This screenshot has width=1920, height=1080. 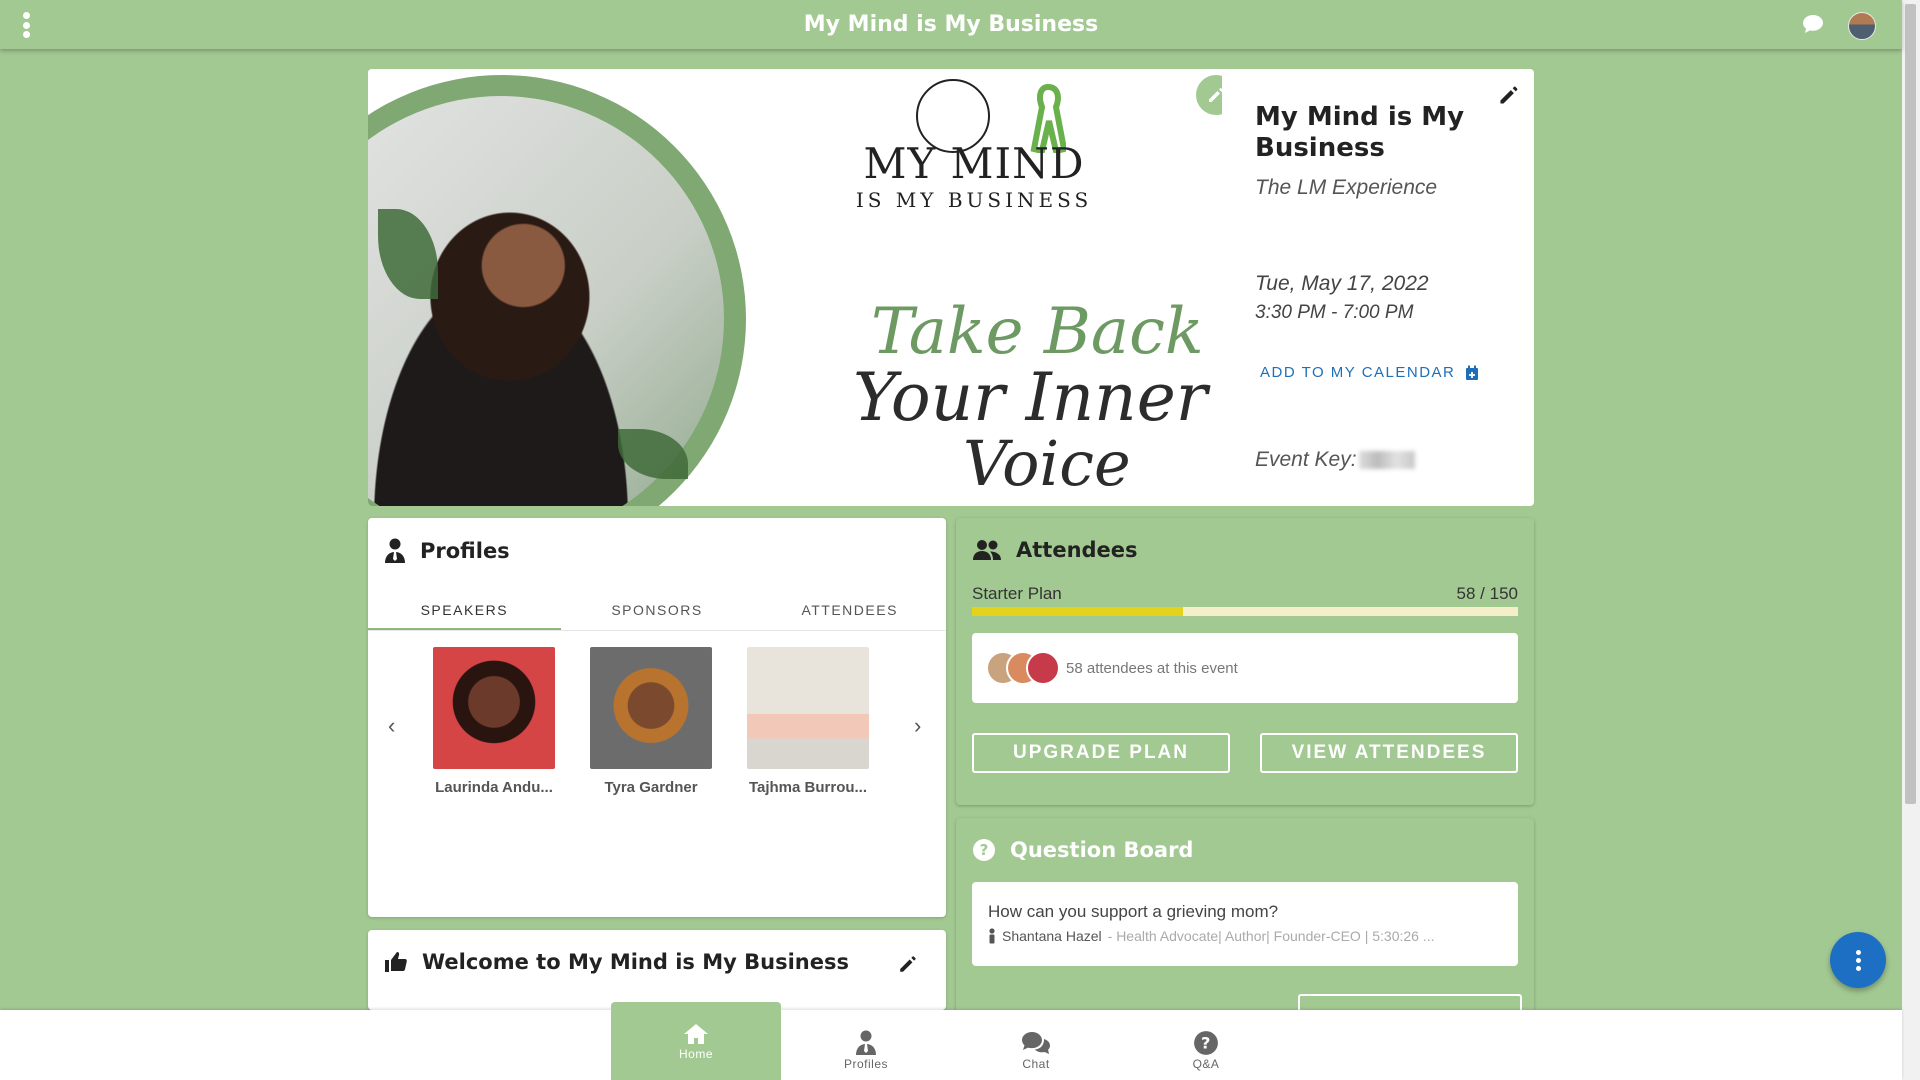 I want to click on nav-qa-label: Q&A, so click(x=1206, y=1064).